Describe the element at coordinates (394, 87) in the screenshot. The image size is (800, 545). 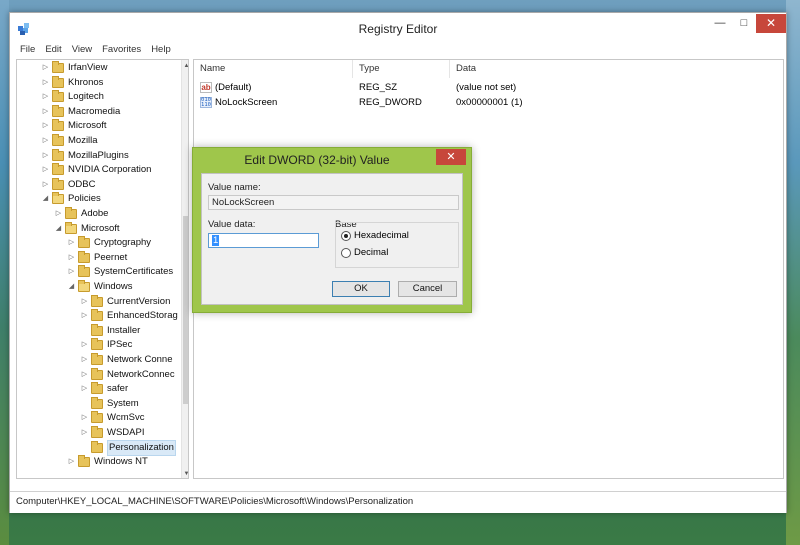
I see `value-row: ab (Default) REG_SZ (value not set)` at that location.